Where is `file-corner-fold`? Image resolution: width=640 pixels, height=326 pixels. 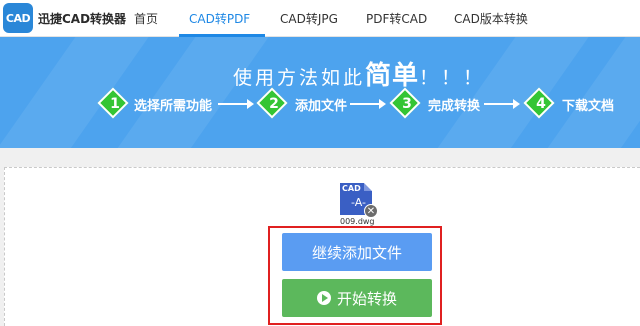
file-corner-fold is located at coordinates (368, 187).